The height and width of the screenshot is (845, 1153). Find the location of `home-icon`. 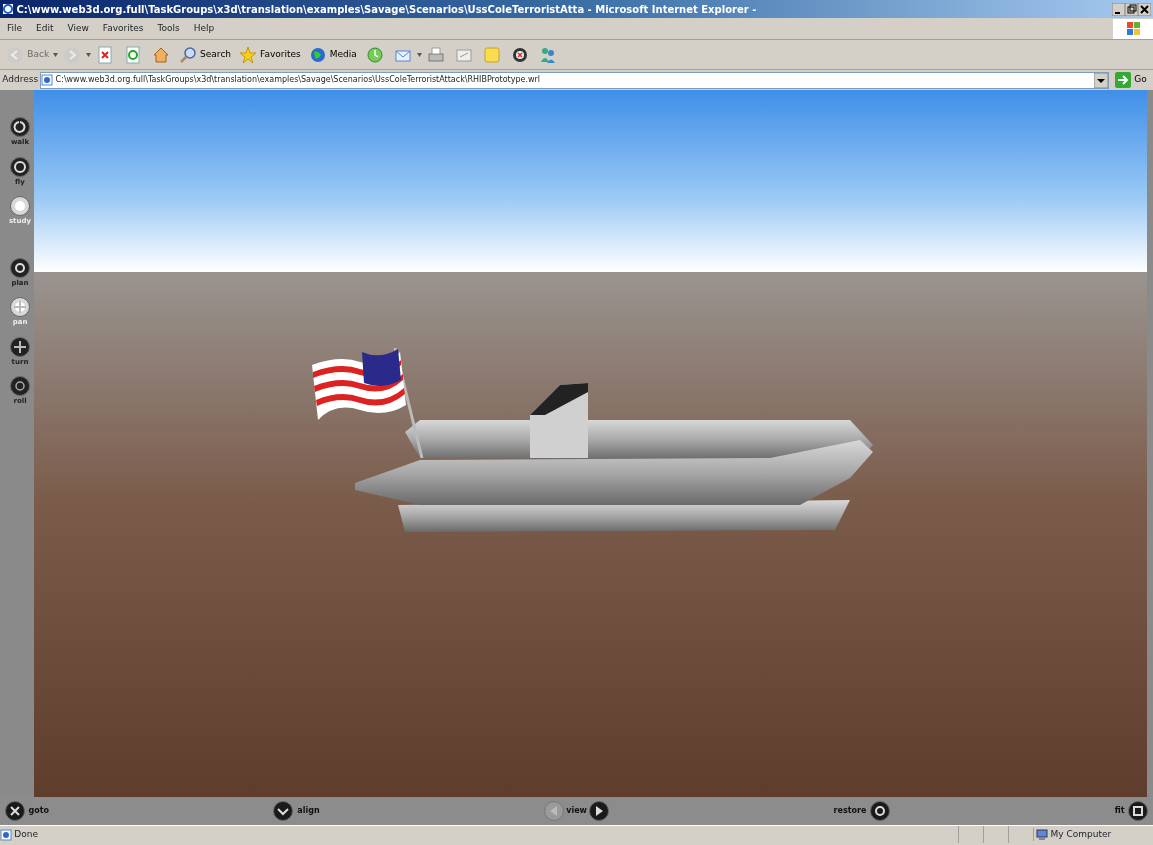

home-icon is located at coordinates (161, 54).